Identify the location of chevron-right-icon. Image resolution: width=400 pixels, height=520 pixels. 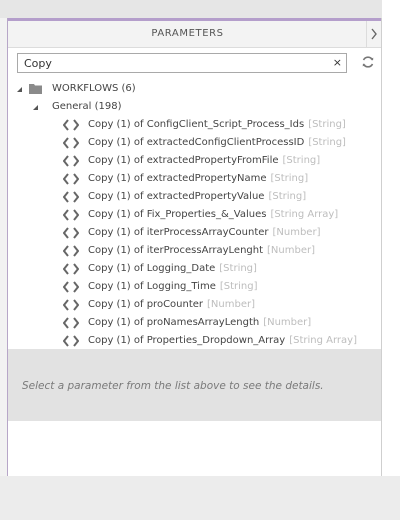
(374, 34).